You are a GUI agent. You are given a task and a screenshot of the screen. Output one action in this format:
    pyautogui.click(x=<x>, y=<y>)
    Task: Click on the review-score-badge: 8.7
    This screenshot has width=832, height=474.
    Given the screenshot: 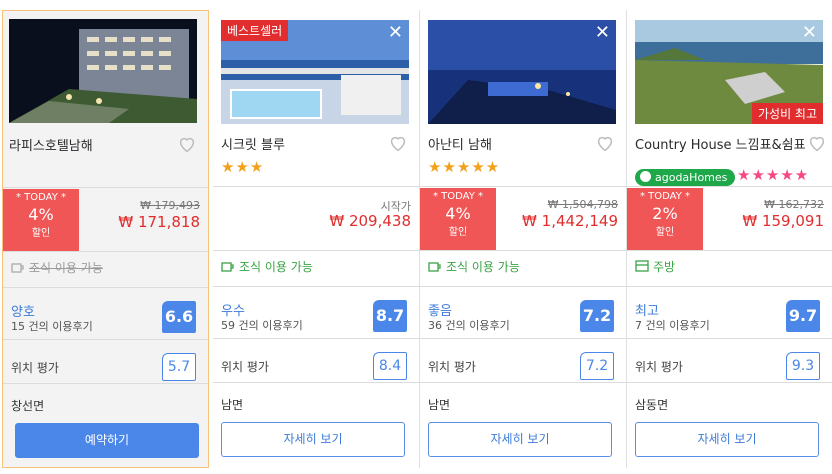 What is the action you would take?
    pyautogui.click(x=390, y=316)
    